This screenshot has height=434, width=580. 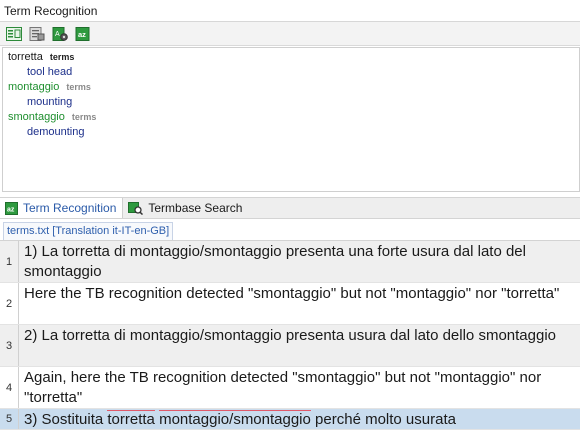 What do you see at coordinates (131, 419) in the screenshot?
I see `recognized-term-torretta: torretta` at bounding box center [131, 419].